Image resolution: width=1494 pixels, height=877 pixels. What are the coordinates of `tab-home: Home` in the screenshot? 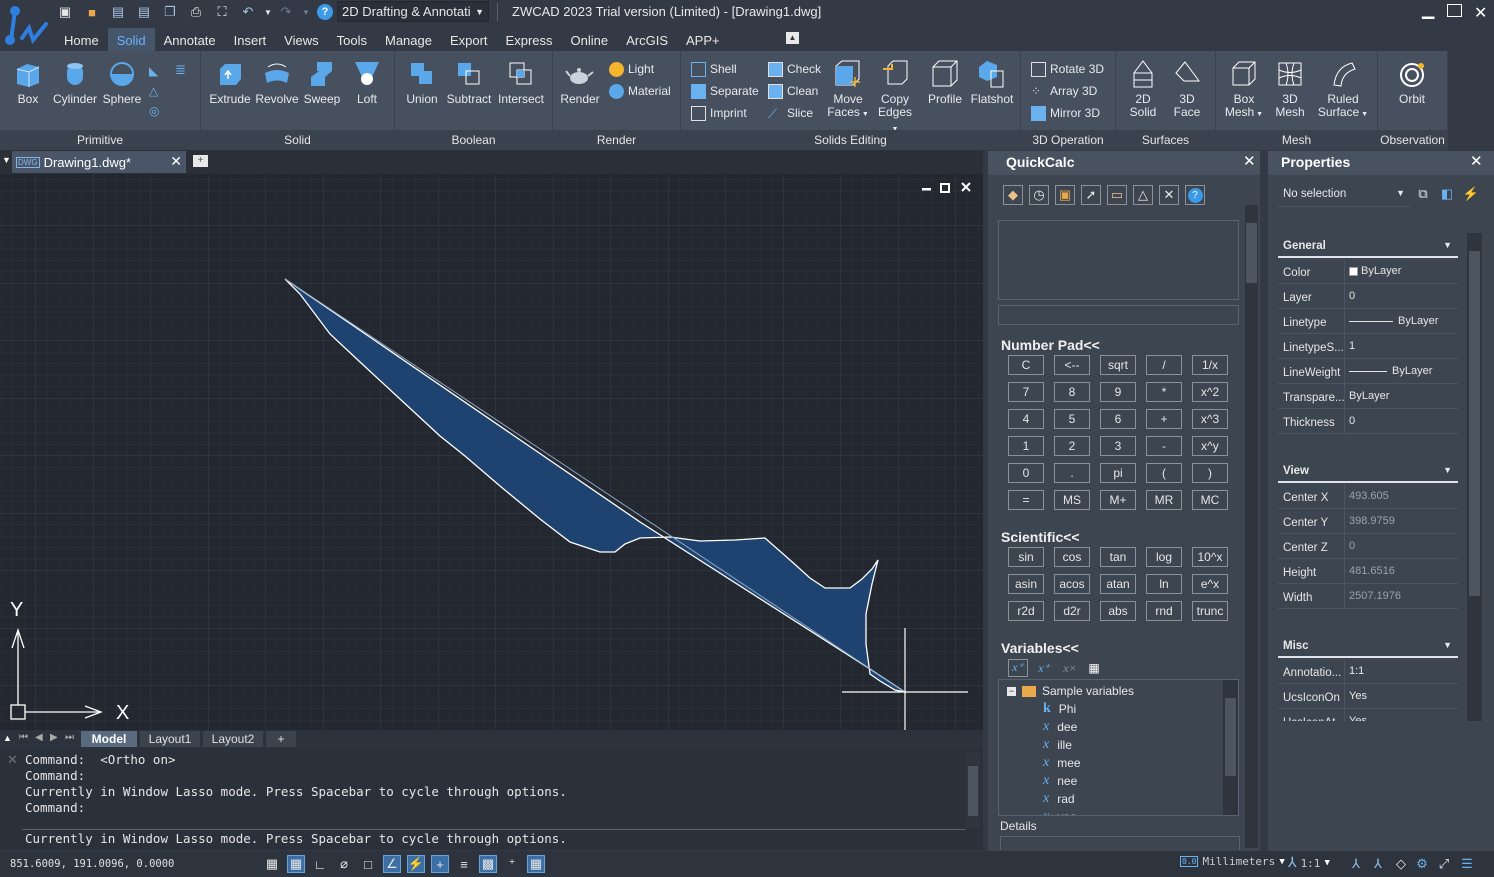 It's located at (81, 40).